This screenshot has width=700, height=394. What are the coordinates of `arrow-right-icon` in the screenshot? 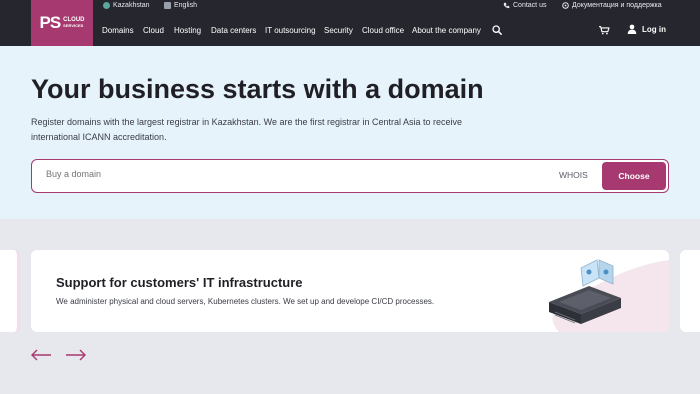 It's located at (76, 355).